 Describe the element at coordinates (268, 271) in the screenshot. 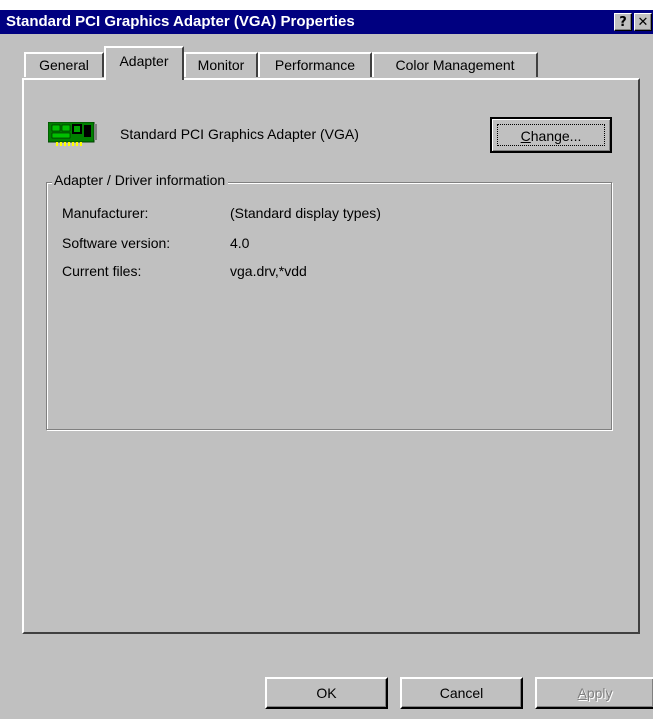

I see `current-files-value: vga.drv,*vdd` at that location.